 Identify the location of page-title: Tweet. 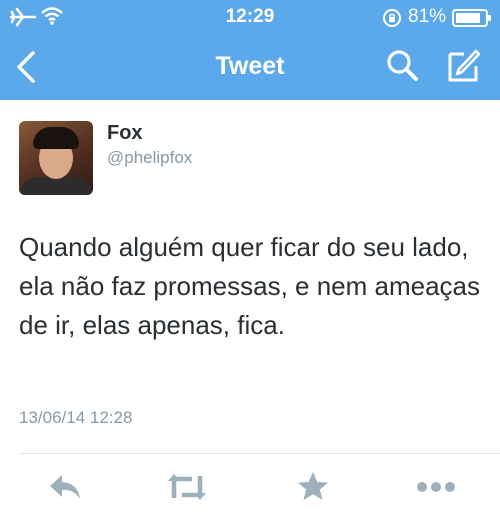
(250, 66).